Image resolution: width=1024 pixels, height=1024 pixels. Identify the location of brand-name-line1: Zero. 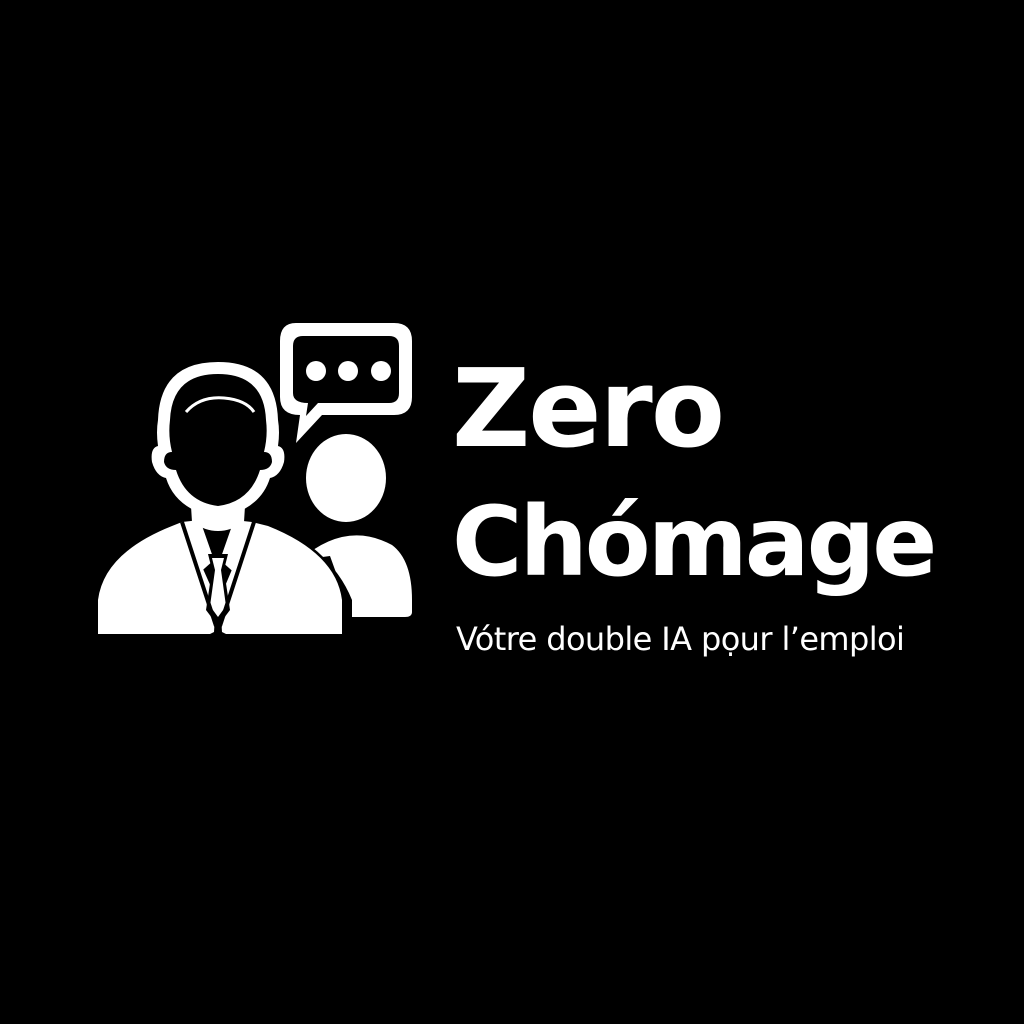
(588, 409).